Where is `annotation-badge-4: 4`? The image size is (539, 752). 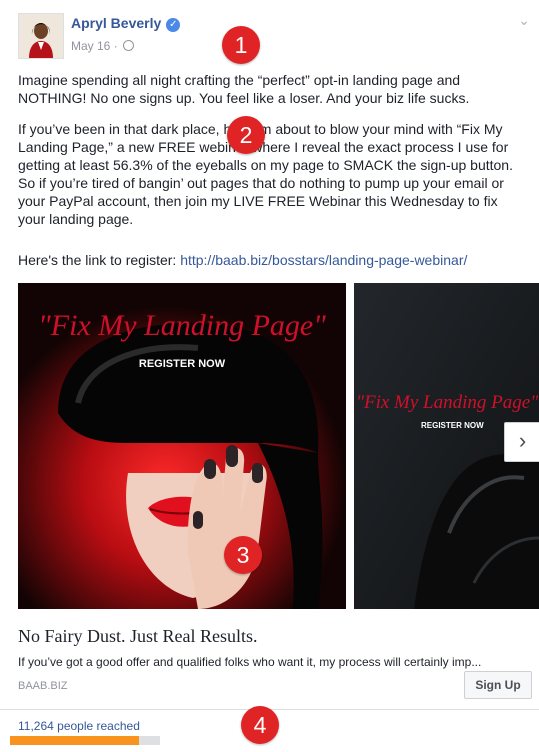
annotation-badge-4: 4 is located at coordinates (260, 725).